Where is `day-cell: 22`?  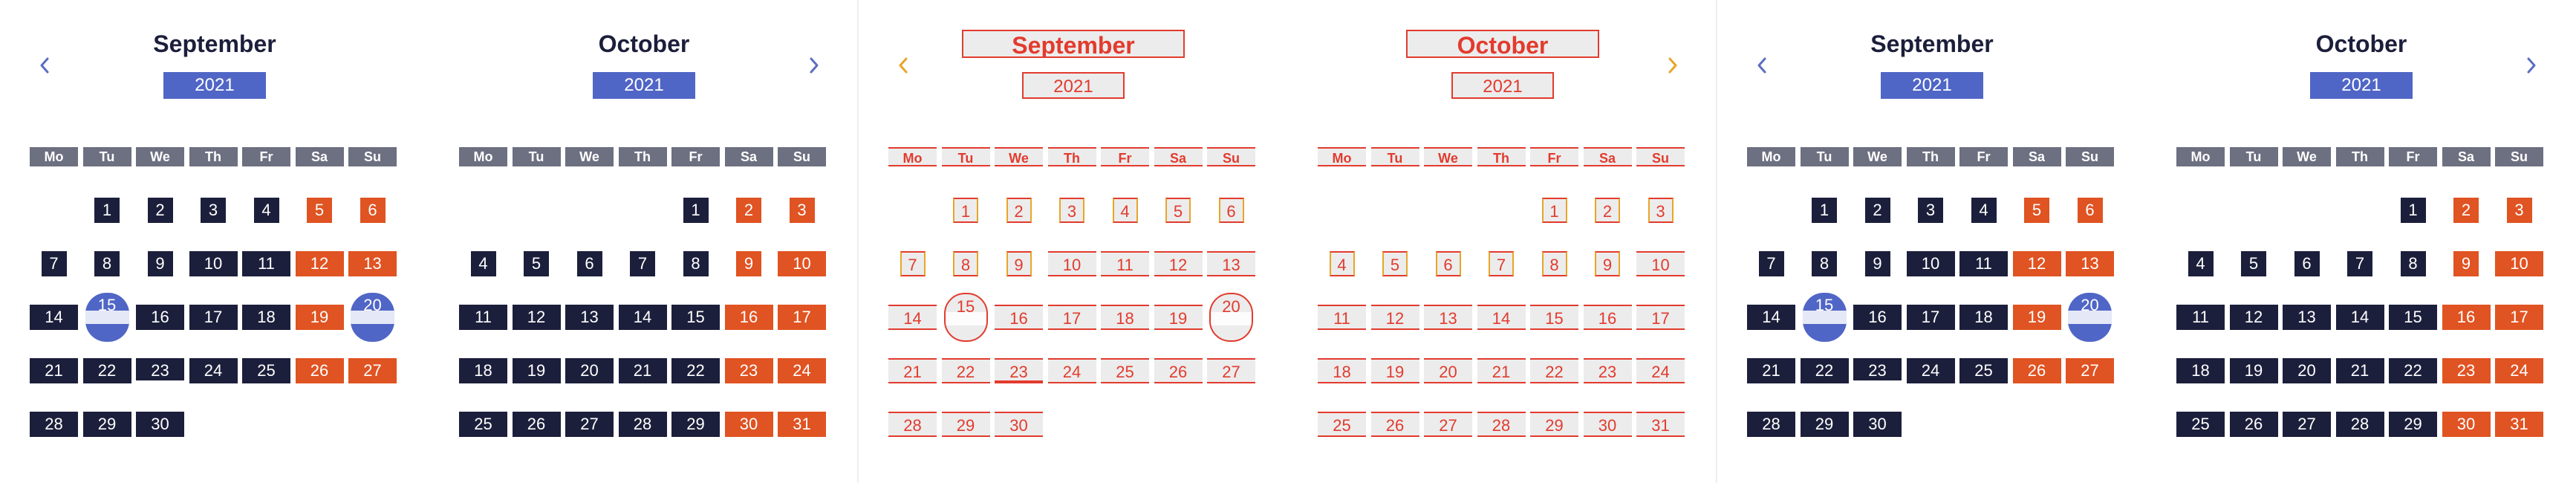 day-cell: 22 is located at coordinates (695, 370).